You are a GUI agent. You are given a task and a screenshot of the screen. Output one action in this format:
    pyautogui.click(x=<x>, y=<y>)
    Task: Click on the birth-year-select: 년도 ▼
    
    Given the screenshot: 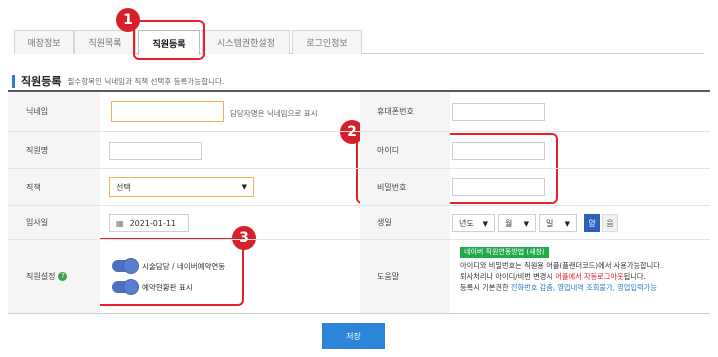 What is the action you would take?
    pyautogui.click(x=473, y=223)
    